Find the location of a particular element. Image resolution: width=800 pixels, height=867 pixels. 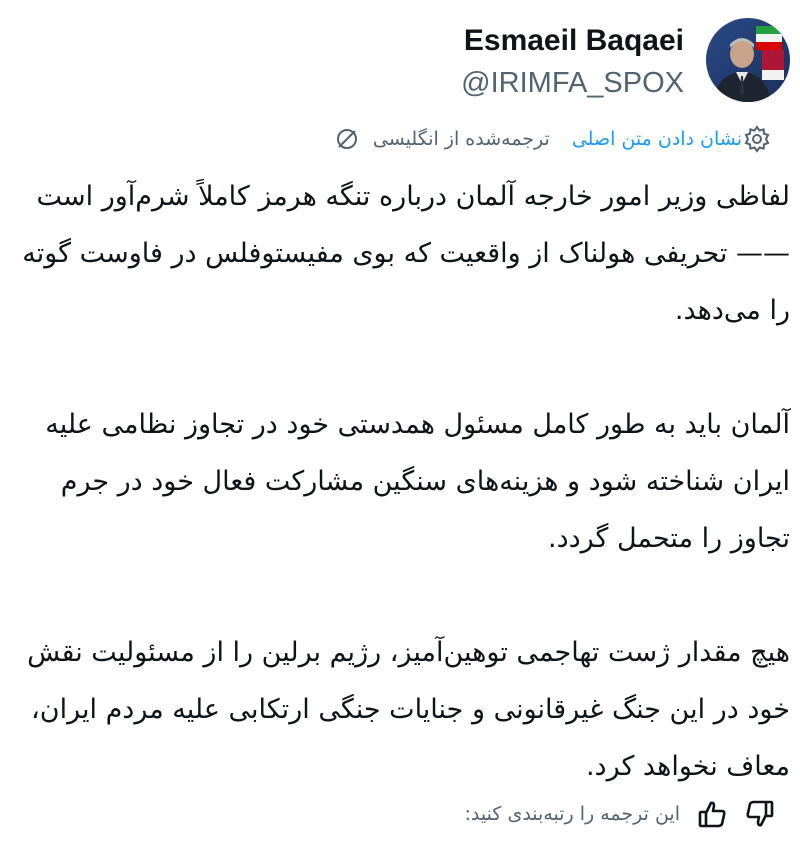

user-handle: @IRIMFA_SPOX is located at coordinates (572, 83).